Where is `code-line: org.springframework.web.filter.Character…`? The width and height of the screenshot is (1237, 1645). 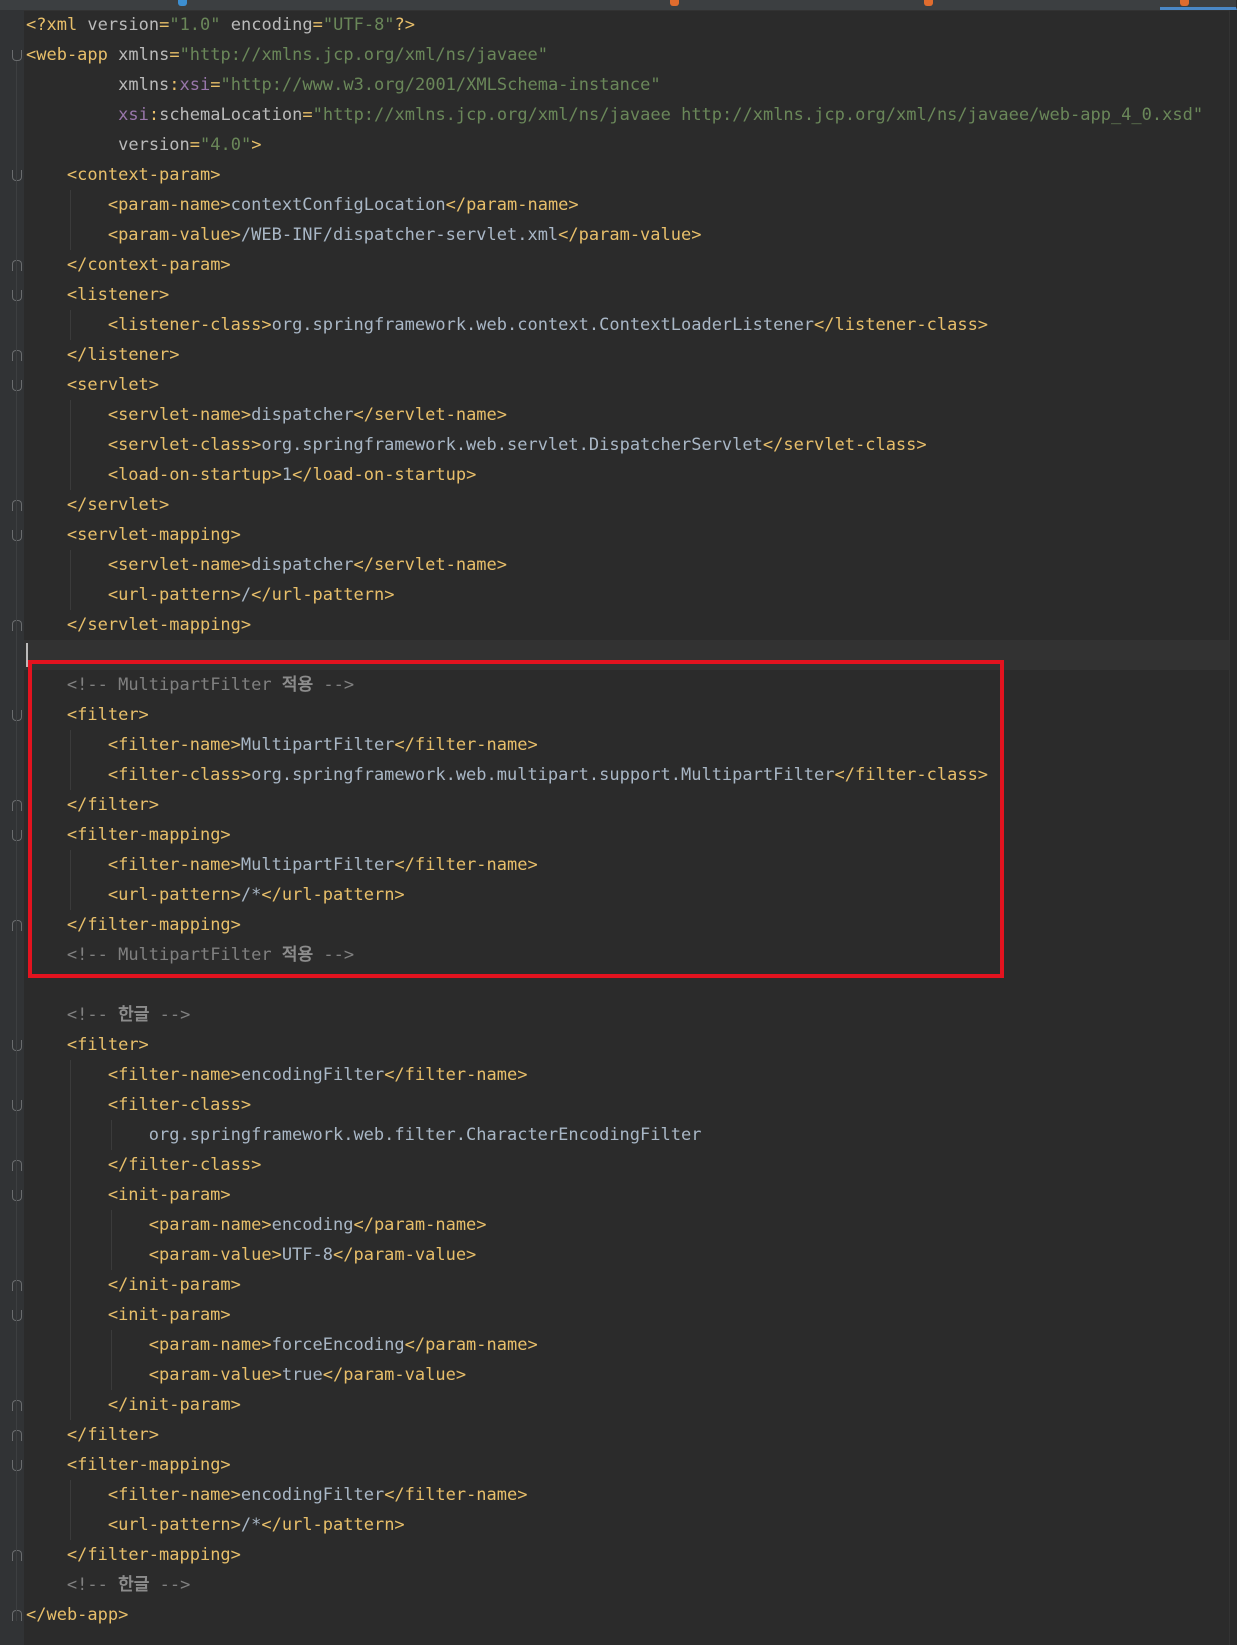 code-line: org.springframework.web.filter.Character… is located at coordinates (425, 1135).